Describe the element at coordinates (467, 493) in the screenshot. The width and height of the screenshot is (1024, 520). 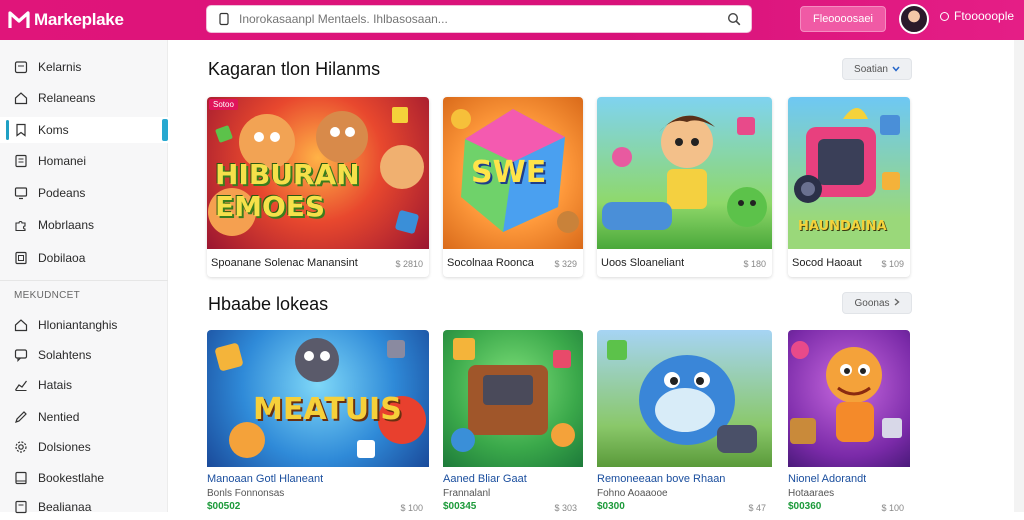
I see `product-subtitle: Frannalanl` at that location.